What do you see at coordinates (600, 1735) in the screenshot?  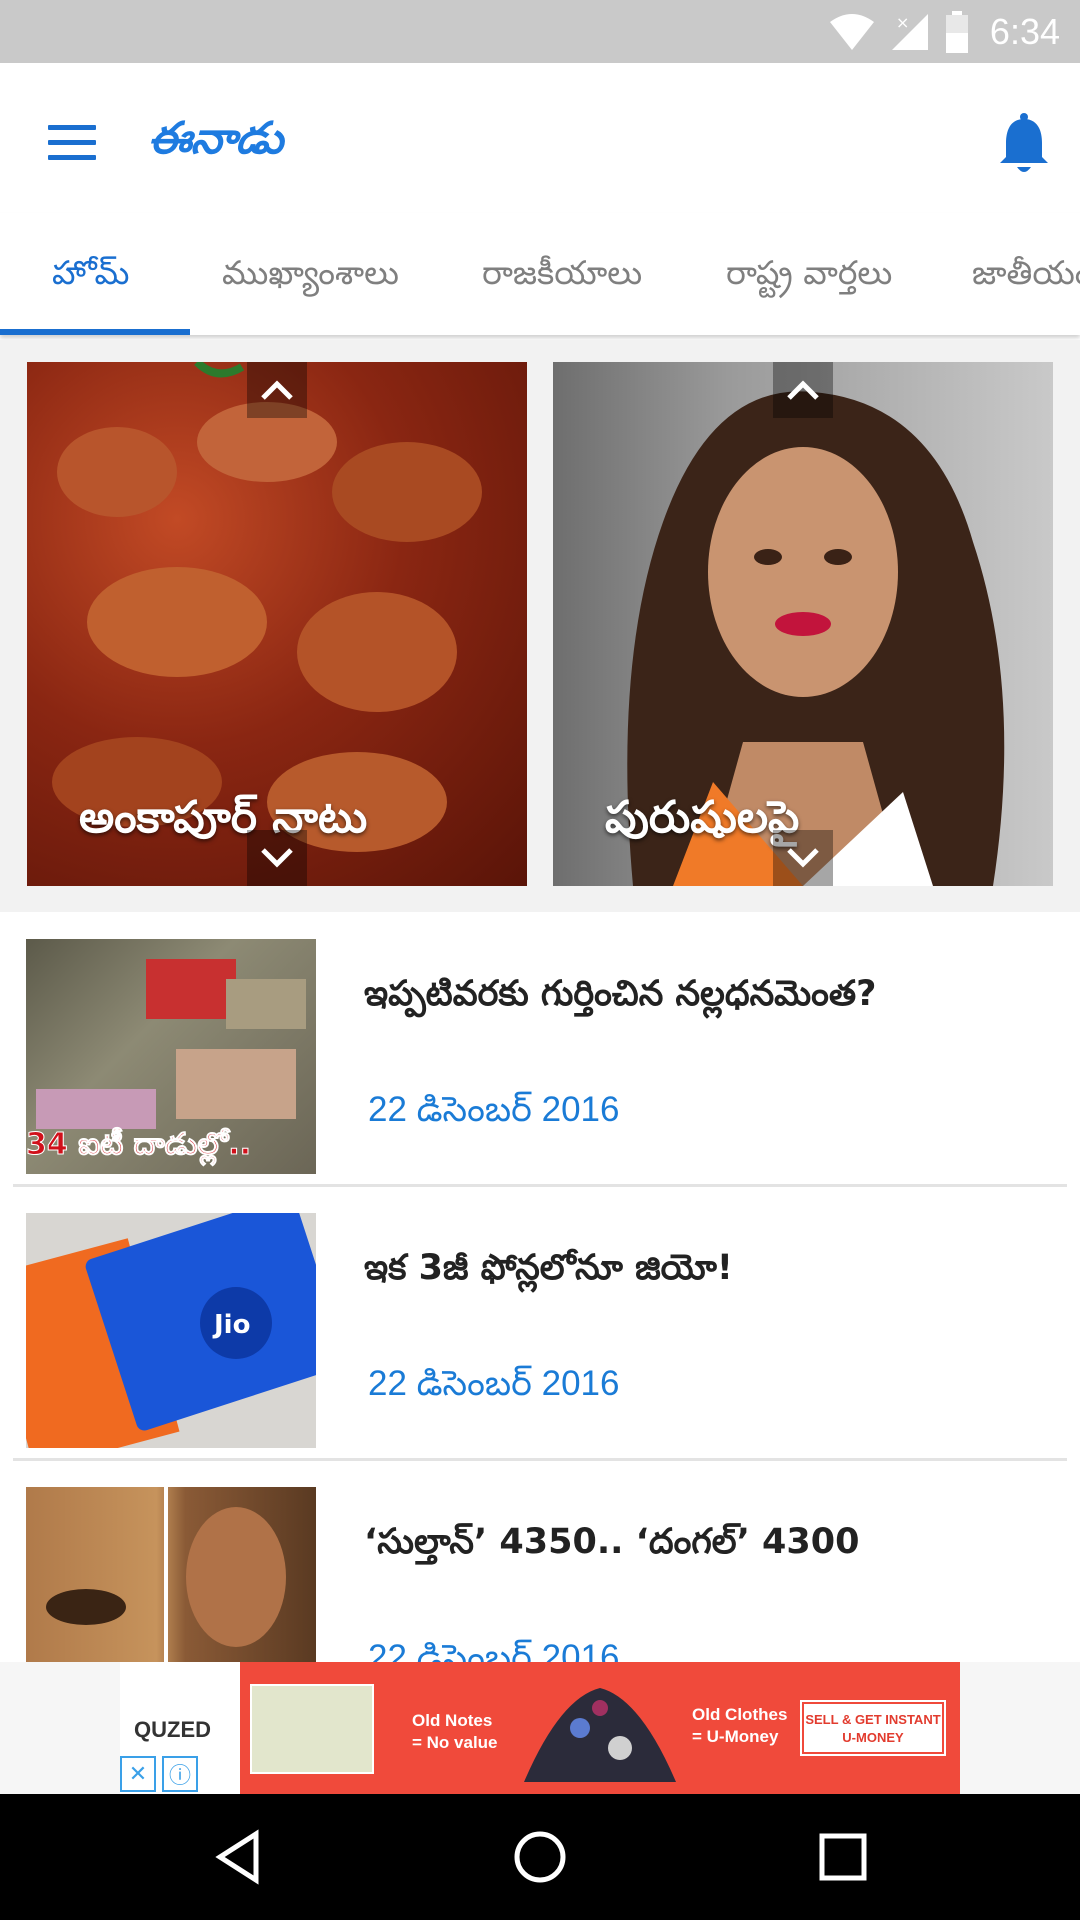 I see `clothes-pile-image` at bounding box center [600, 1735].